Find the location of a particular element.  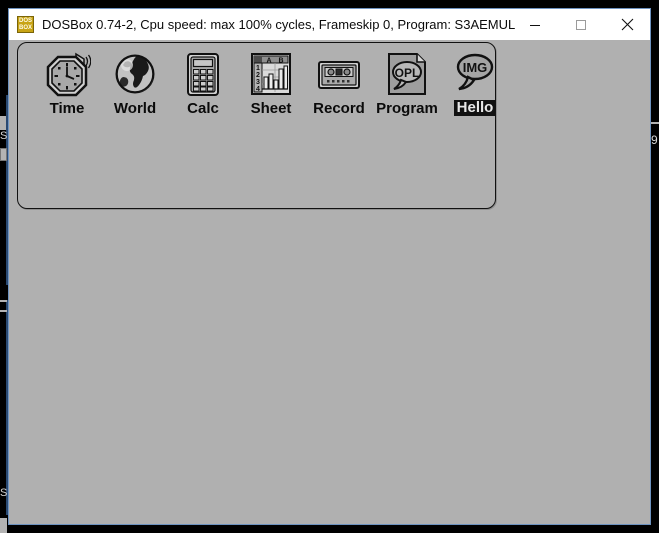

bg-window-left-field is located at coordinates (3, 154).